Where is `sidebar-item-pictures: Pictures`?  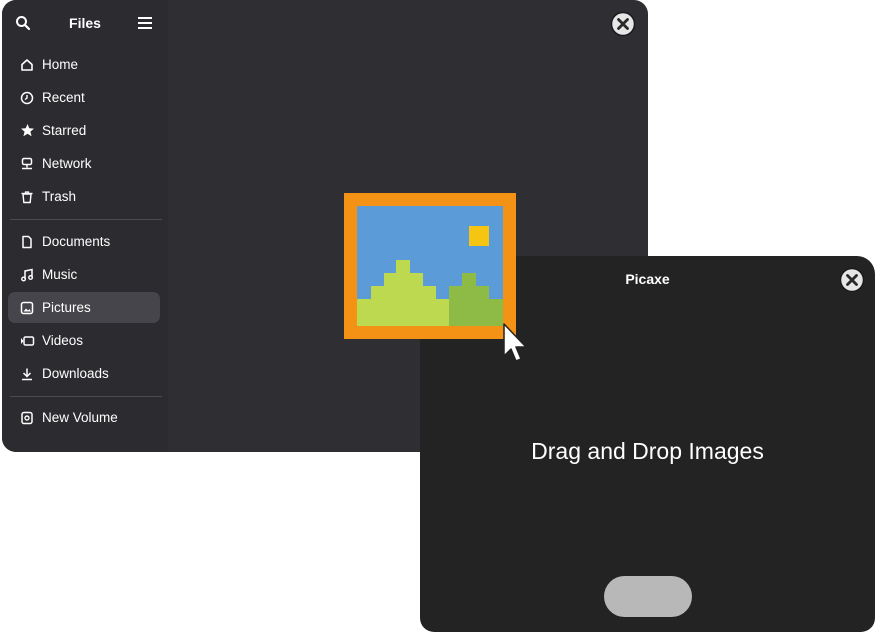
sidebar-item-pictures: Pictures is located at coordinates (84, 307).